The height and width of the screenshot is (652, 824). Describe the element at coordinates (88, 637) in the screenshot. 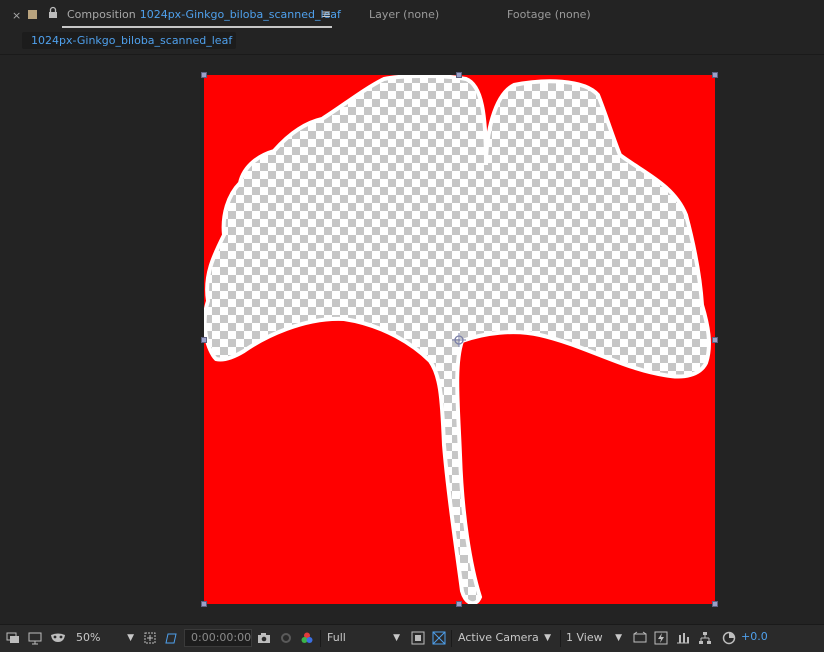

I see `zoom-value: 50%` at that location.